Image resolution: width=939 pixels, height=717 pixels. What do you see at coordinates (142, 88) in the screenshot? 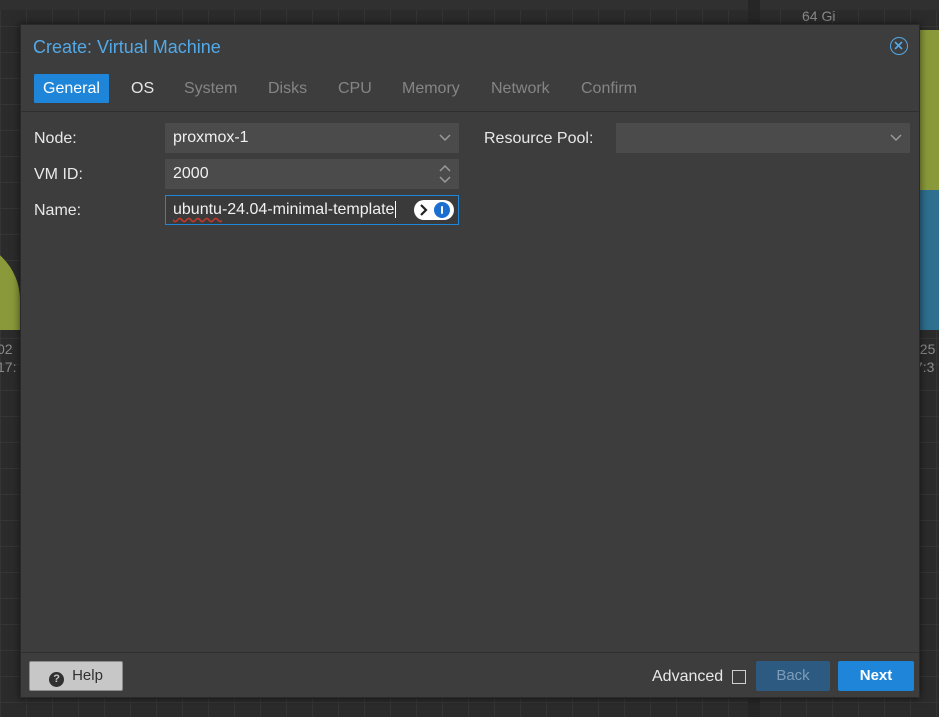
I see `tab-os: OS` at bounding box center [142, 88].